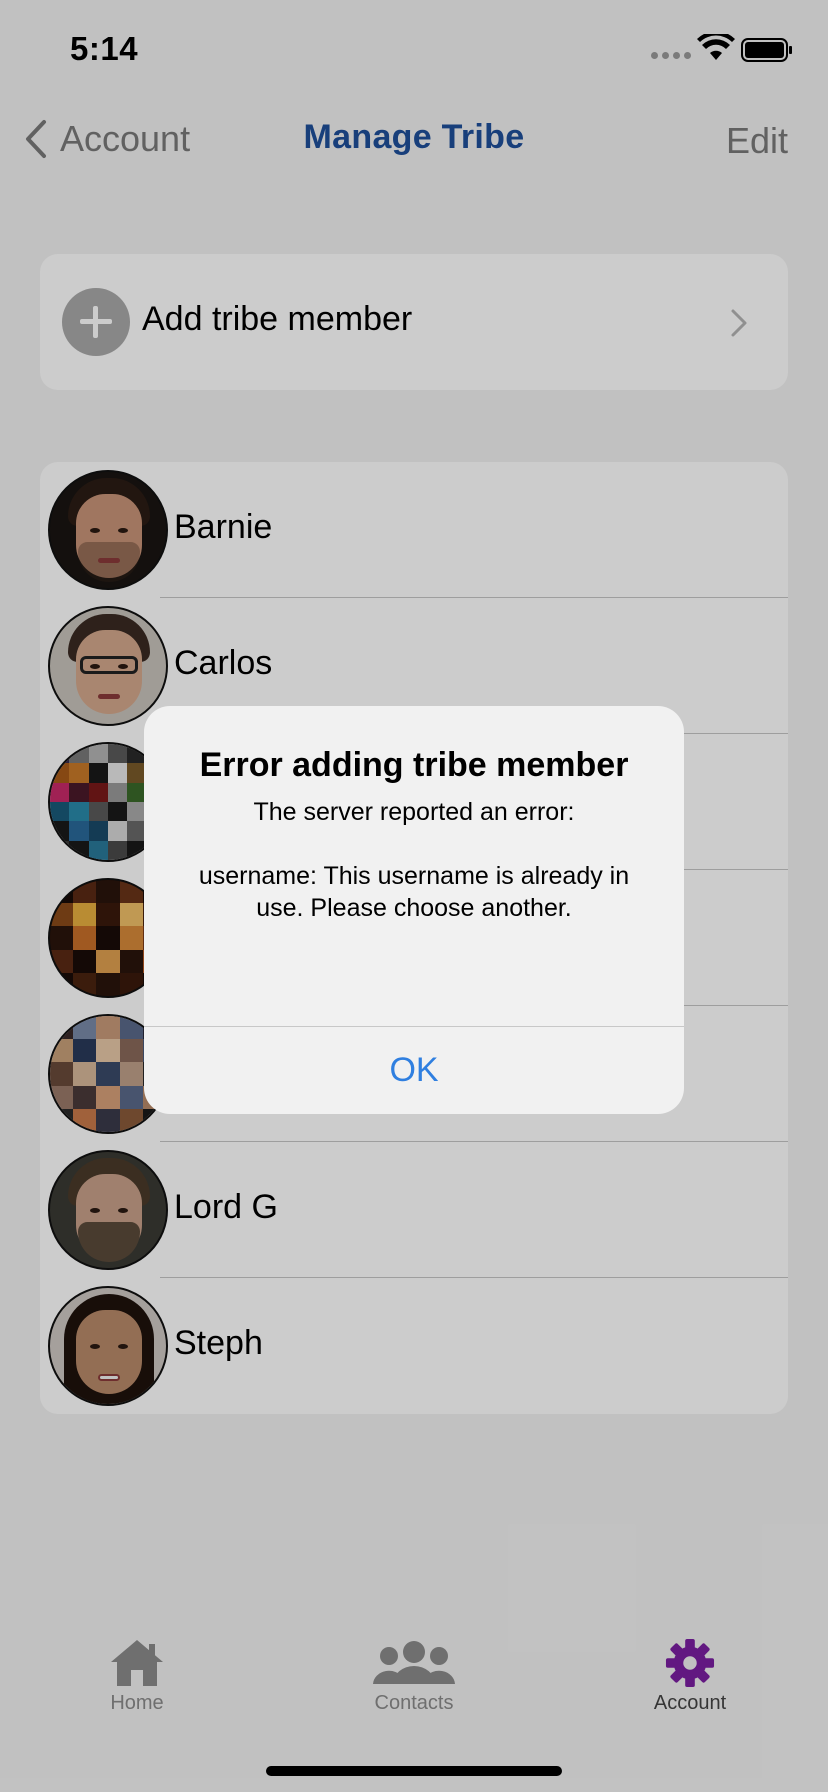 The image size is (828, 1792). What do you see at coordinates (414, 765) in the screenshot?
I see `alert-title: Error adding tribe member` at bounding box center [414, 765].